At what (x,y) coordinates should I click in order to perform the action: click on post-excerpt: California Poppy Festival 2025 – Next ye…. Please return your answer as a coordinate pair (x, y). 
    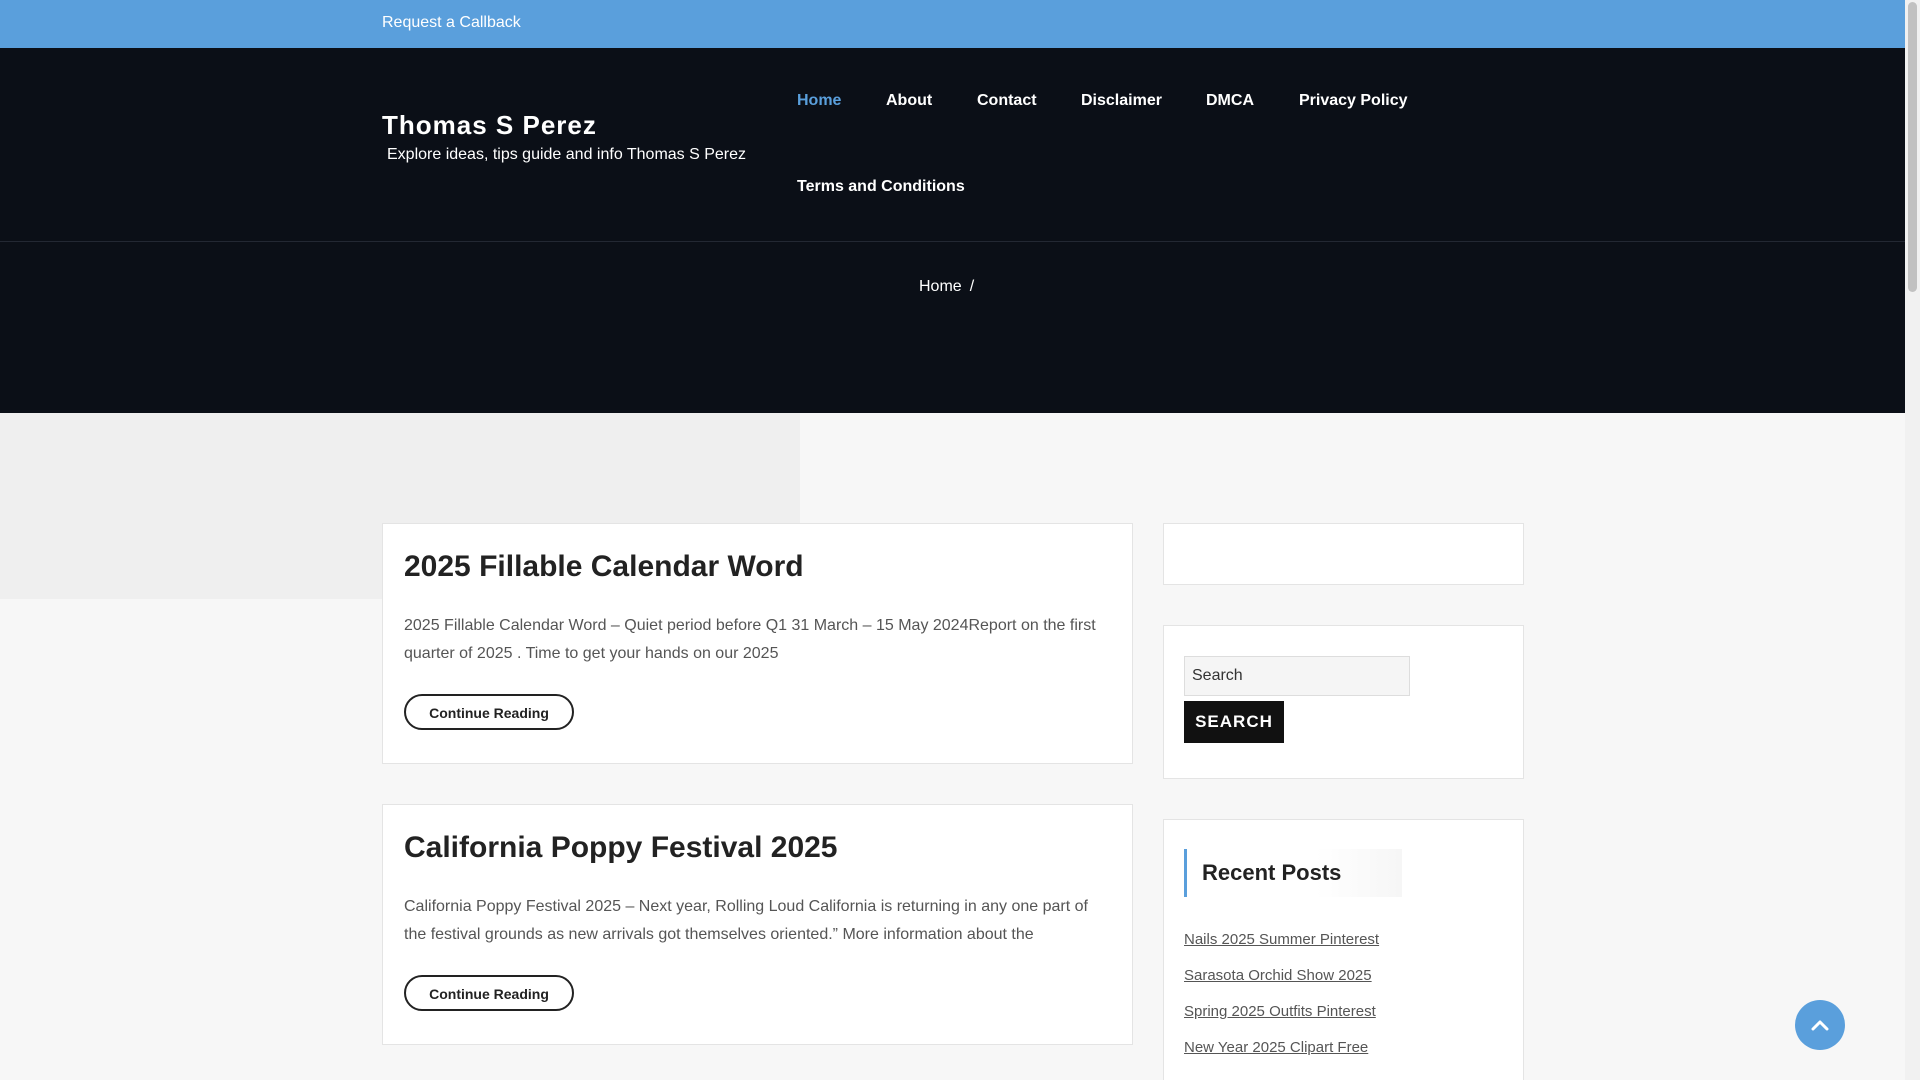
    Looking at the image, I should click on (746, 920).